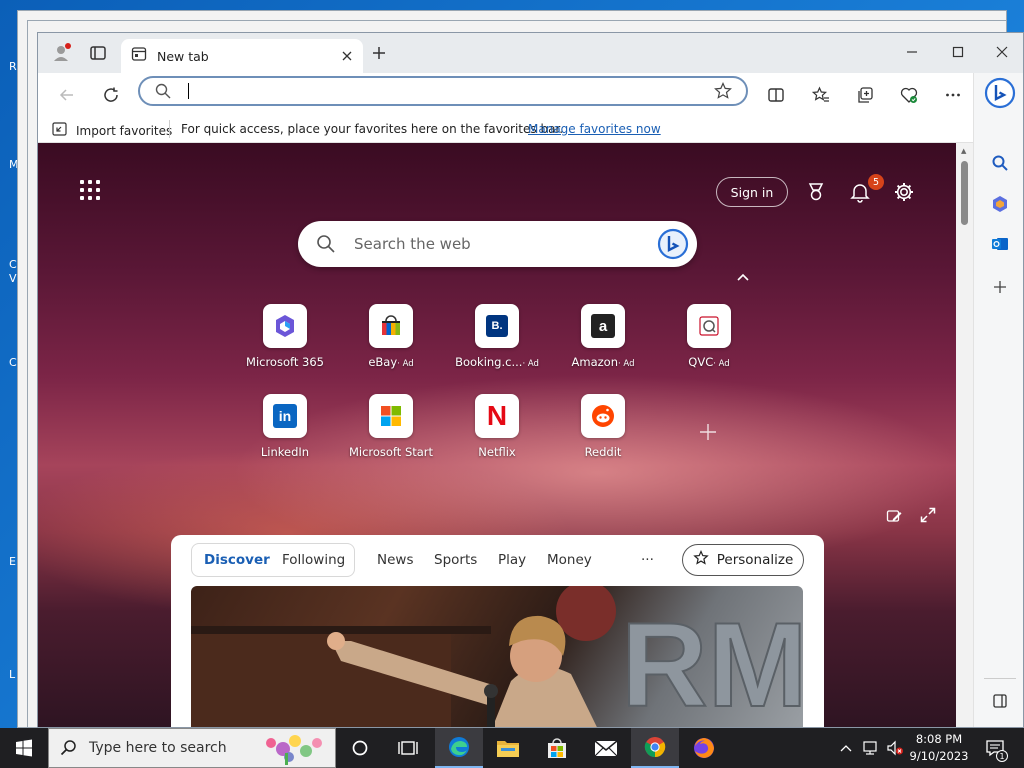  I want to click on app-launcher-icon, so click(90, 190).